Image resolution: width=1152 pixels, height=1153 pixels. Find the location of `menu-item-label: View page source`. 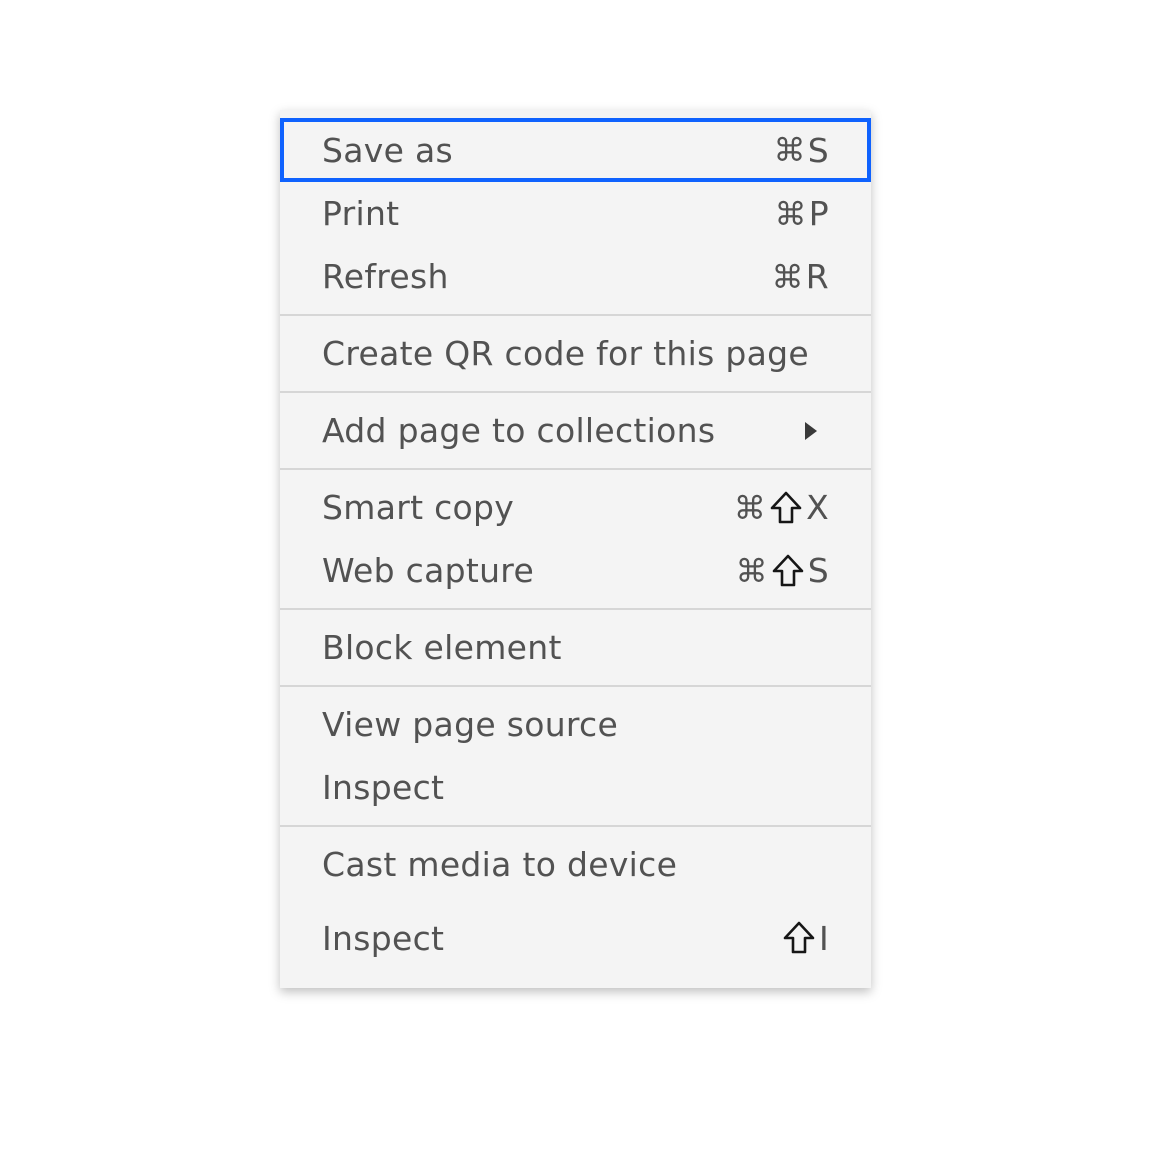

menu-item-label: View page source is located at coordinates (470, 724).